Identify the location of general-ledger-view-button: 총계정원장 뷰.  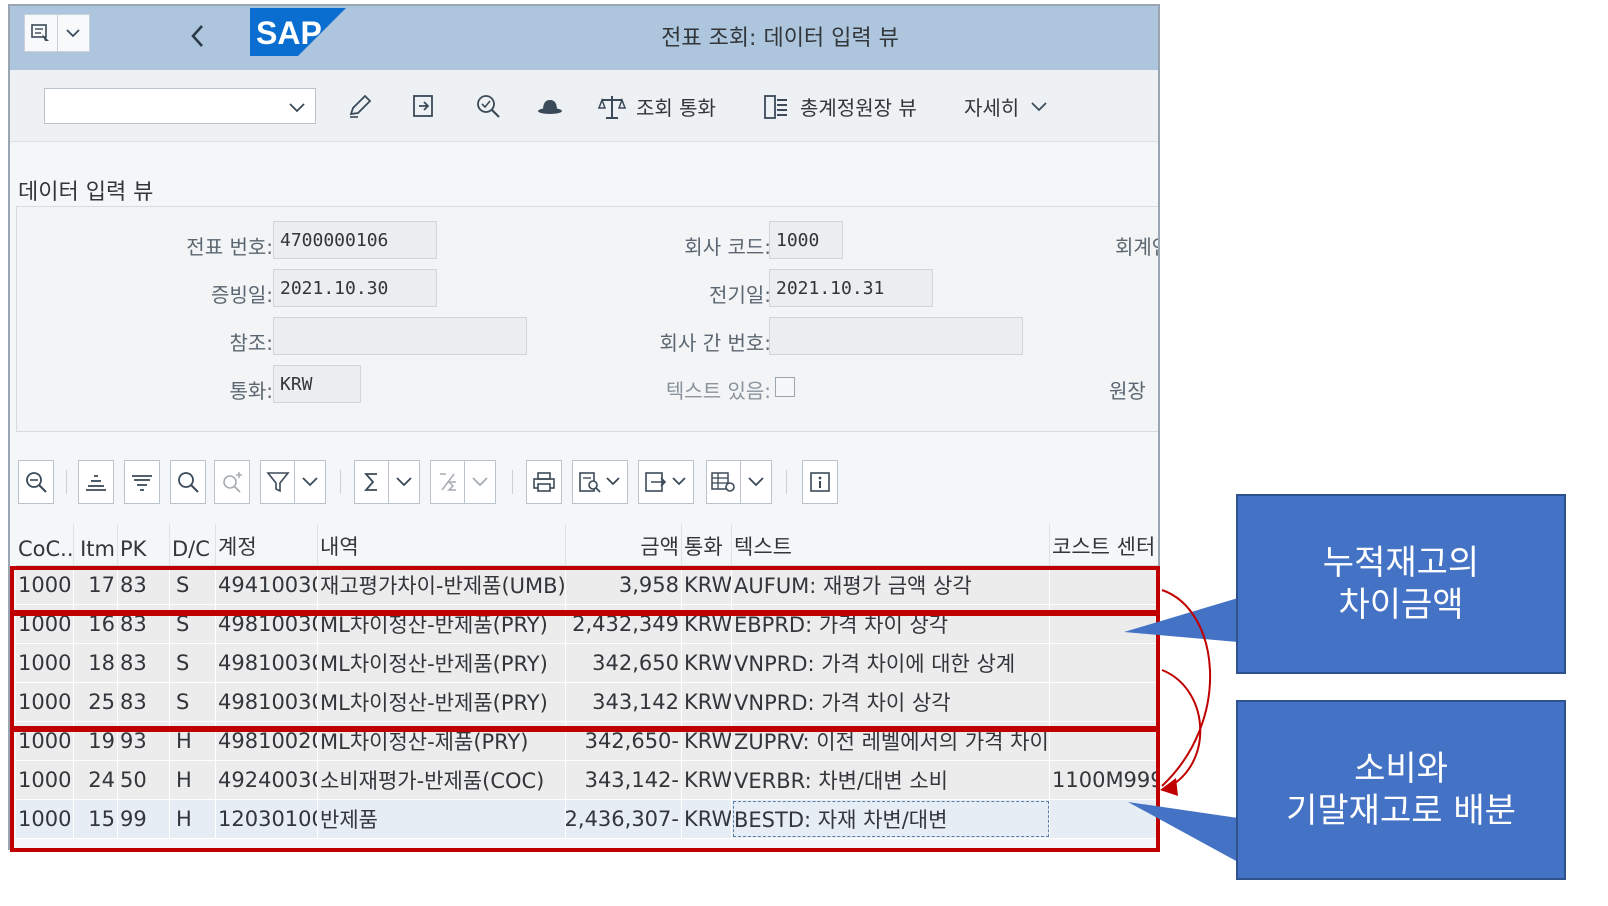
(839, 106).